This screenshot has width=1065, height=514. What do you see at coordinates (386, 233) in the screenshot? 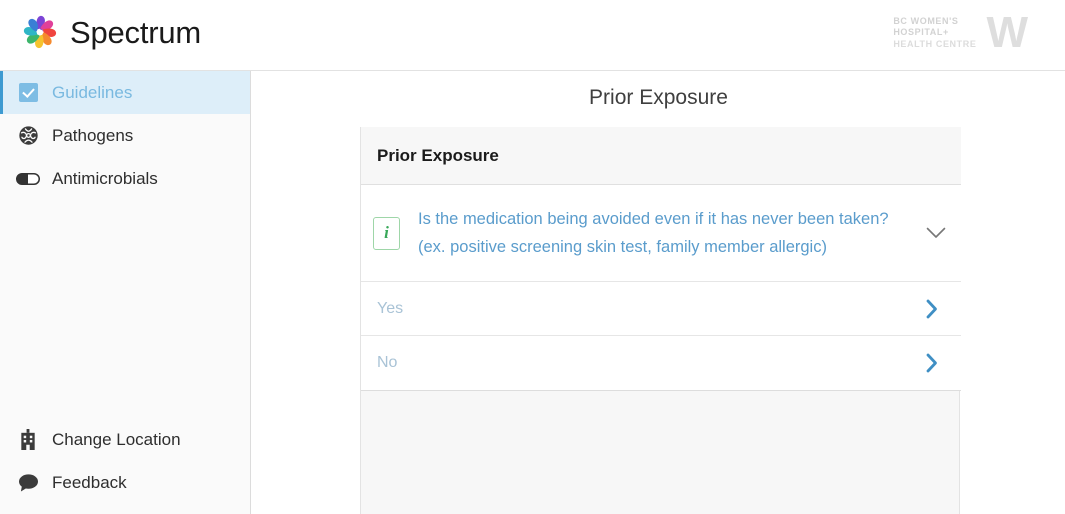
I see `info-icon: i` at bounding box center [386, 233].